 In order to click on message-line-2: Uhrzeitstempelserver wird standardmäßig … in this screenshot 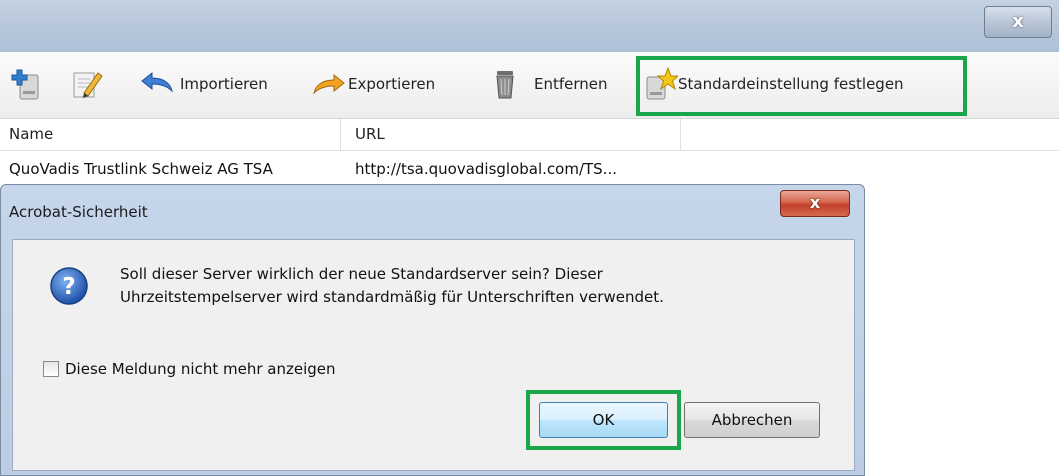, I will do `click(392, 297)`.